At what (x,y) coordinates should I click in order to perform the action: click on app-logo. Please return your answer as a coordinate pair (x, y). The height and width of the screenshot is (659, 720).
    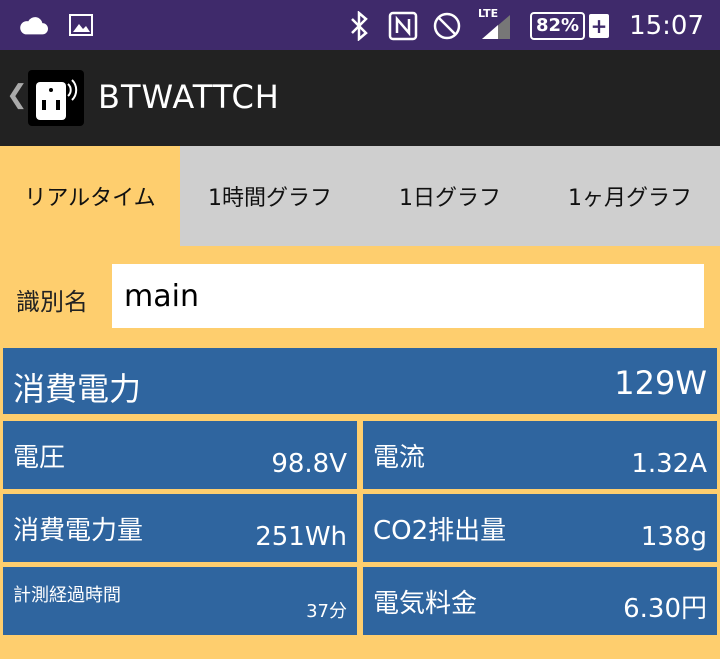
    Looking at the image, I should click on (56, 98).